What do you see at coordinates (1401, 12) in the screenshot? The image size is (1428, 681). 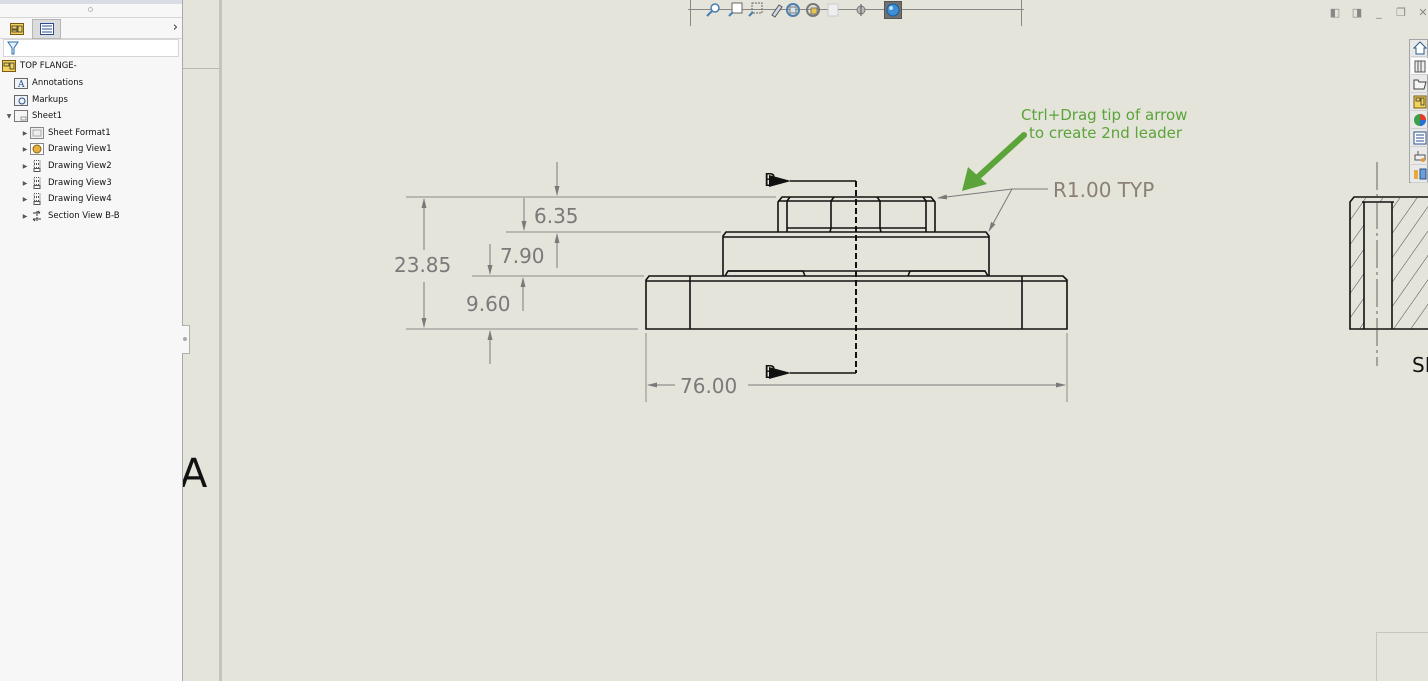 I see `restore-button: ❐` at bounding box center [1401, 12].